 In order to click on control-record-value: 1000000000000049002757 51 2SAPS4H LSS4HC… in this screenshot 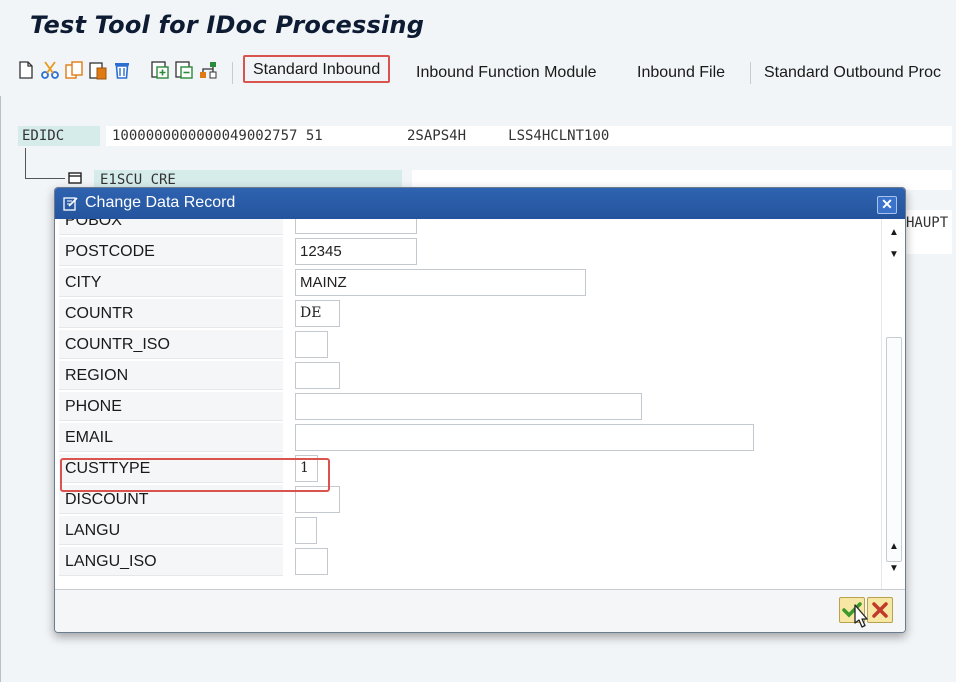, I will do `click(529, 136)`.